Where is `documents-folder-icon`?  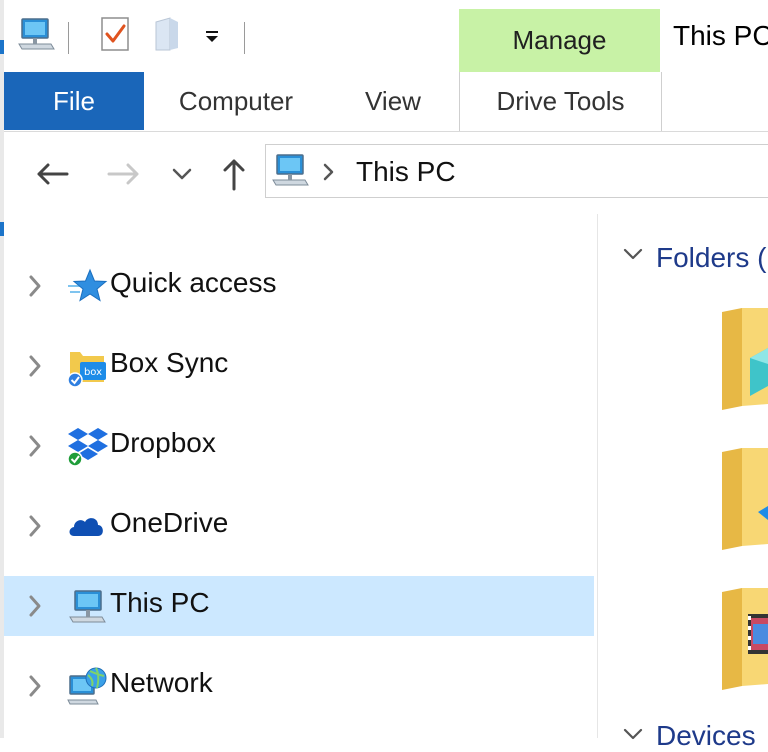 documents-folder-icon is located at coordinates (745, 499).